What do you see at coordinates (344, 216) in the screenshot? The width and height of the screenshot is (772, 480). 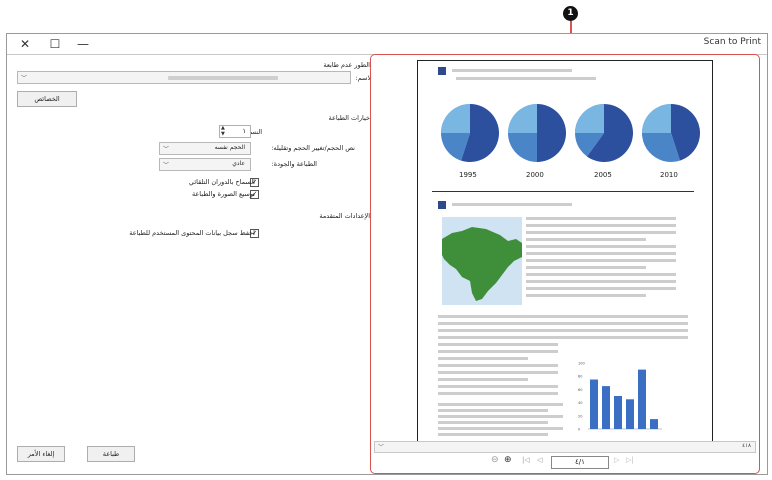 I see `advanced-header: الإعدادات المتقدمة` at bounding box center [344, 216].